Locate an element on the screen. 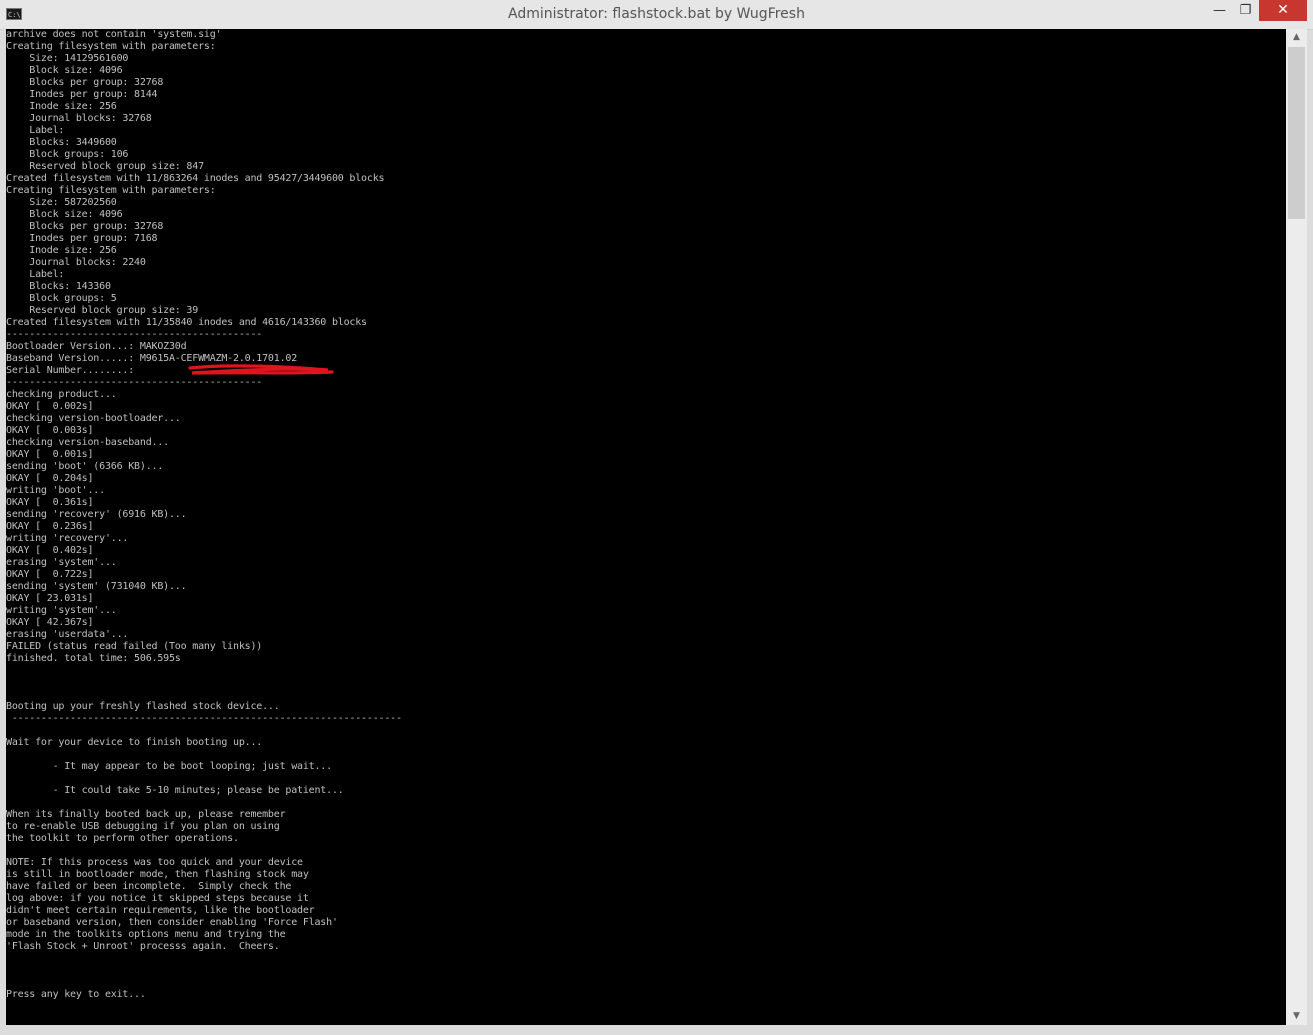 The image size is (1313, 1035). scrollbar-thumb is located at coordinates (1296, 133).